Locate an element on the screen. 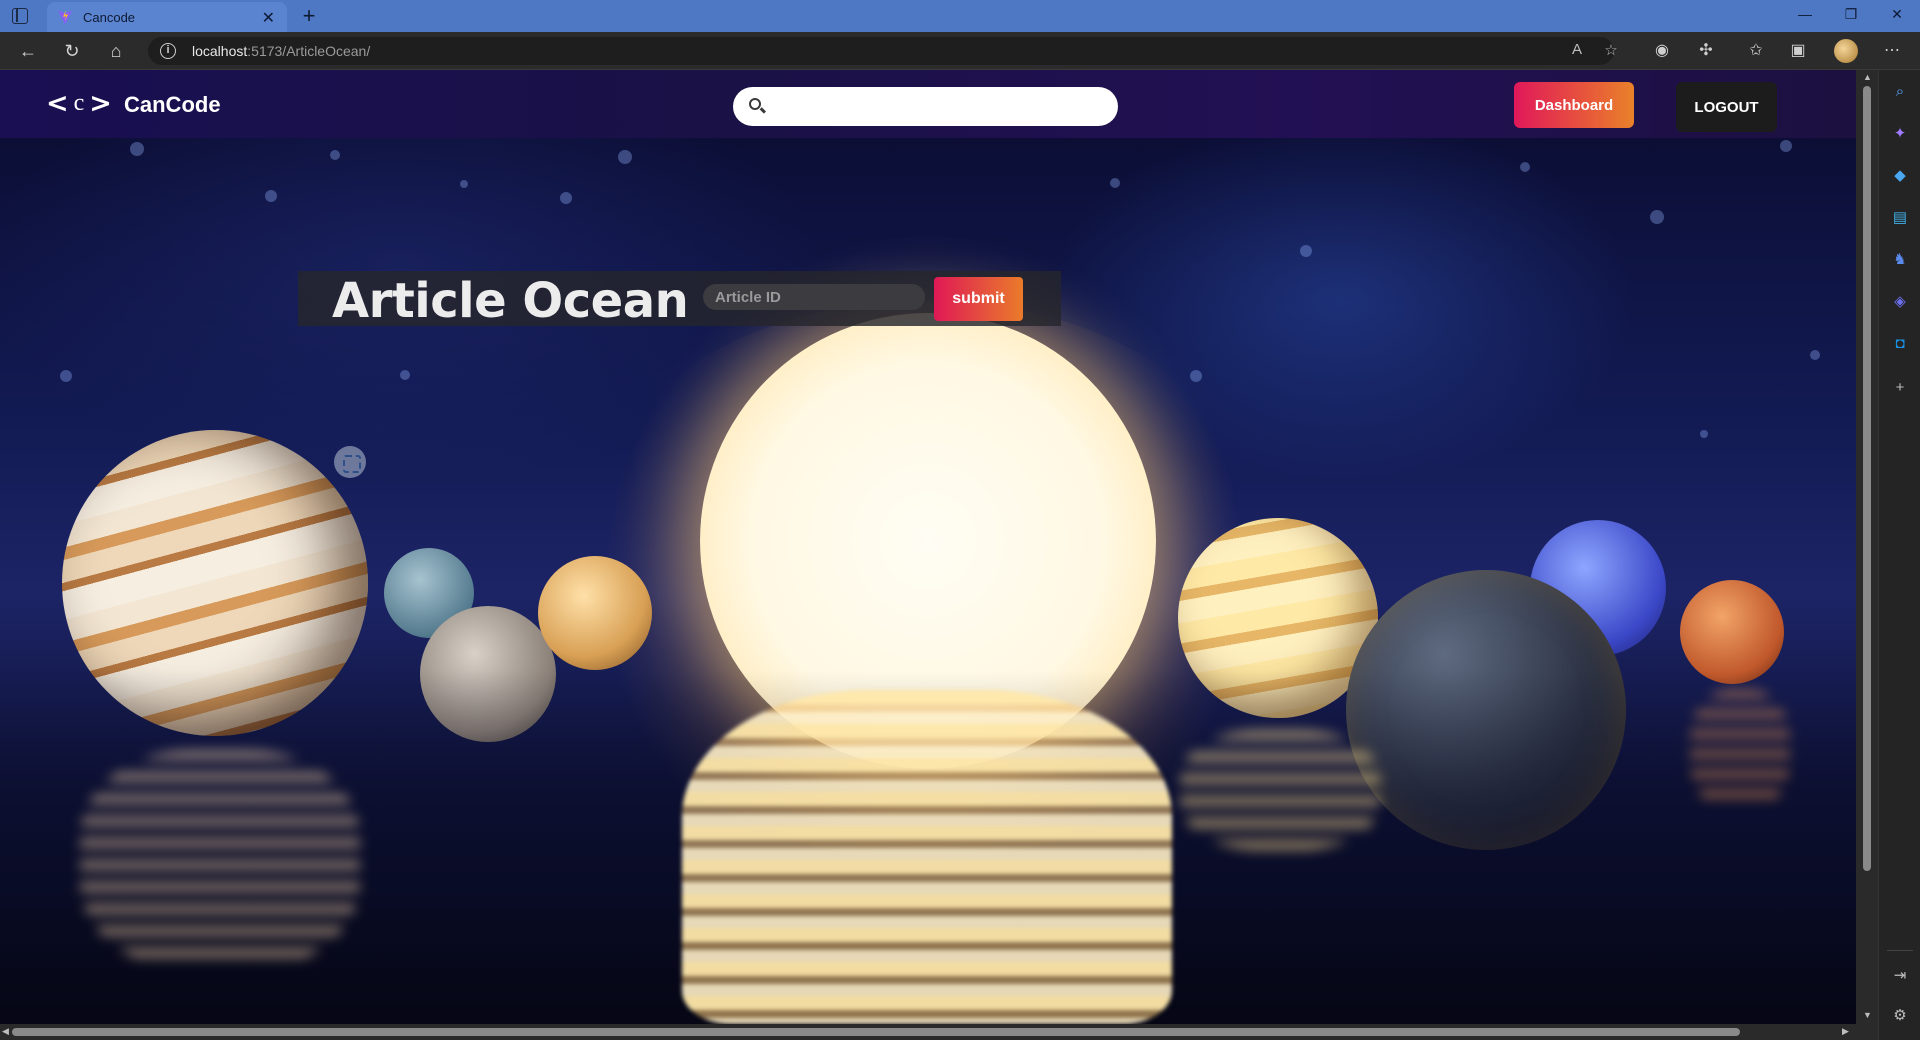 This screenshot has width=1920, height=1040. site-search-bar is located at coordinates (925, 106).